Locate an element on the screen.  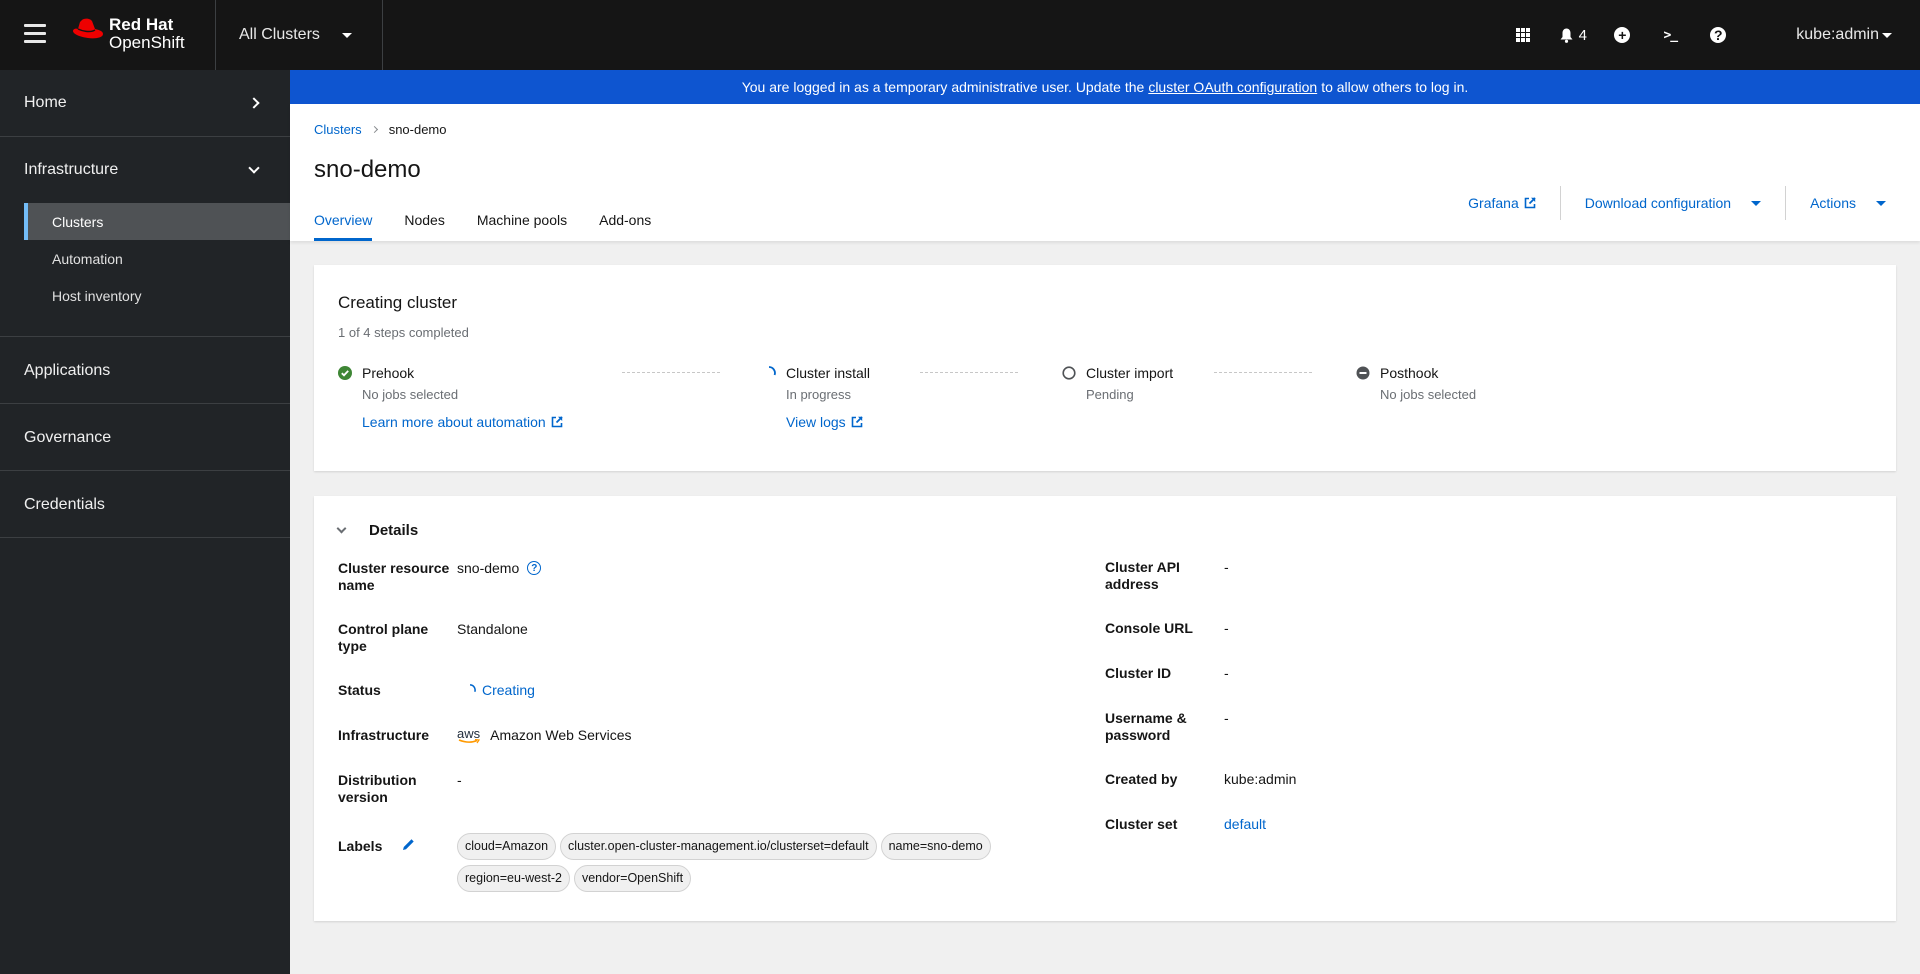
detail-row: Created by kube:admin is located at coordinates (1200, 793).